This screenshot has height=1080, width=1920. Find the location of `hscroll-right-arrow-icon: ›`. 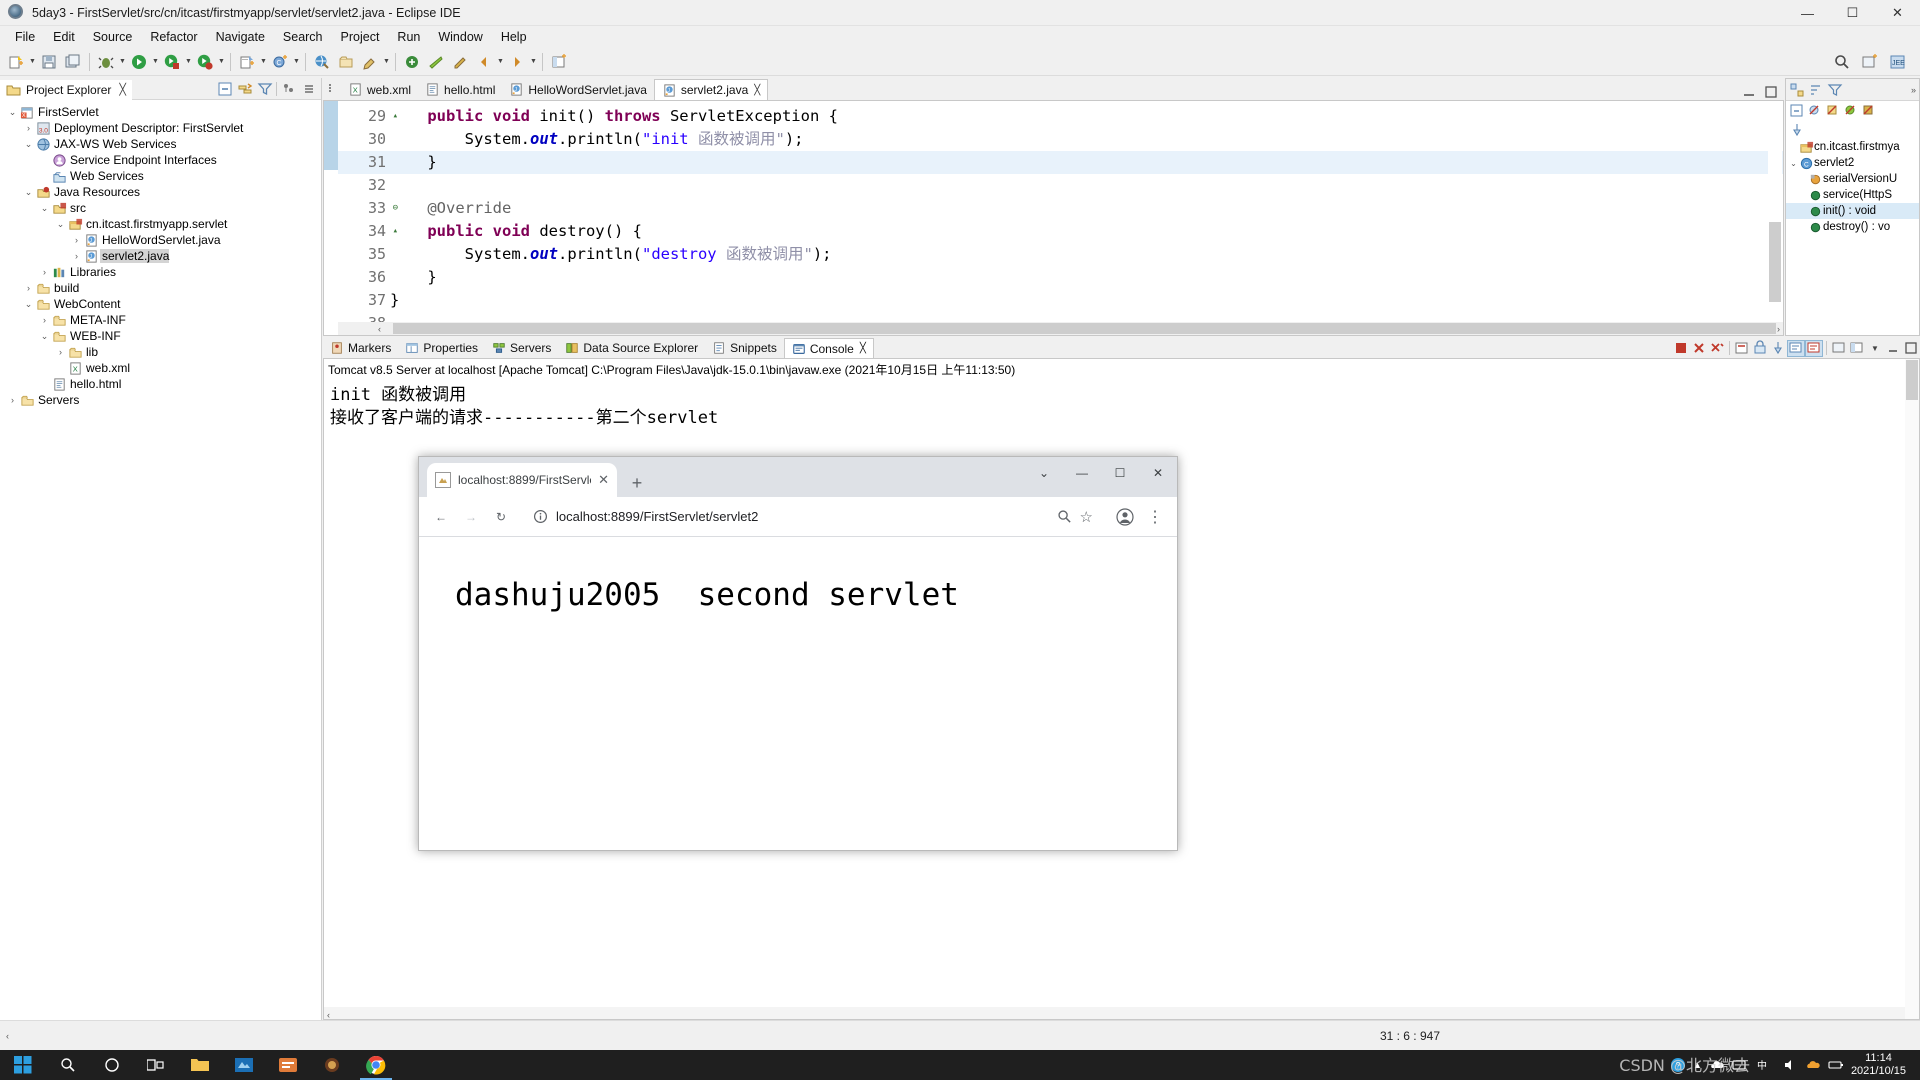

hscroll-right-arrow-icon: › is located at coordinates (1778, 329).